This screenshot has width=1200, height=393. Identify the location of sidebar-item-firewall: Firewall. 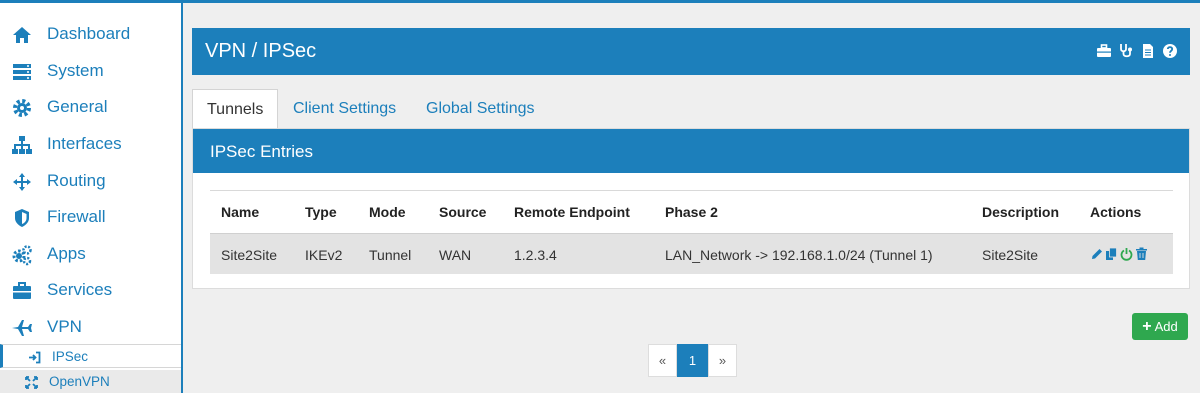
(90, 217).